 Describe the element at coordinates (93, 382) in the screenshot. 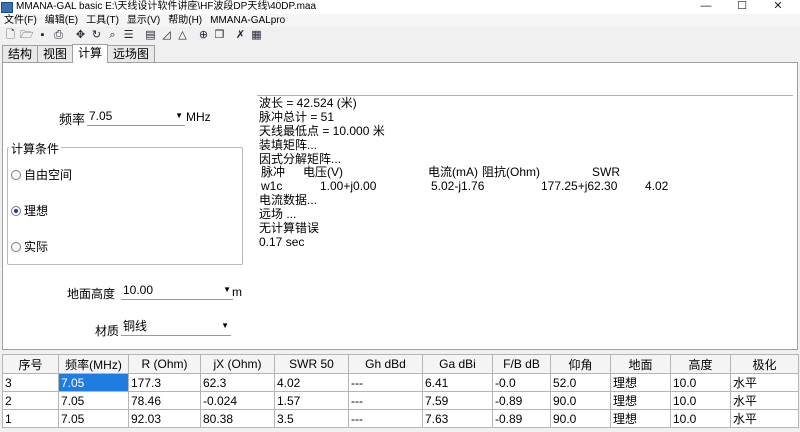

I see `table-cell-selected: 7.05` at that location.